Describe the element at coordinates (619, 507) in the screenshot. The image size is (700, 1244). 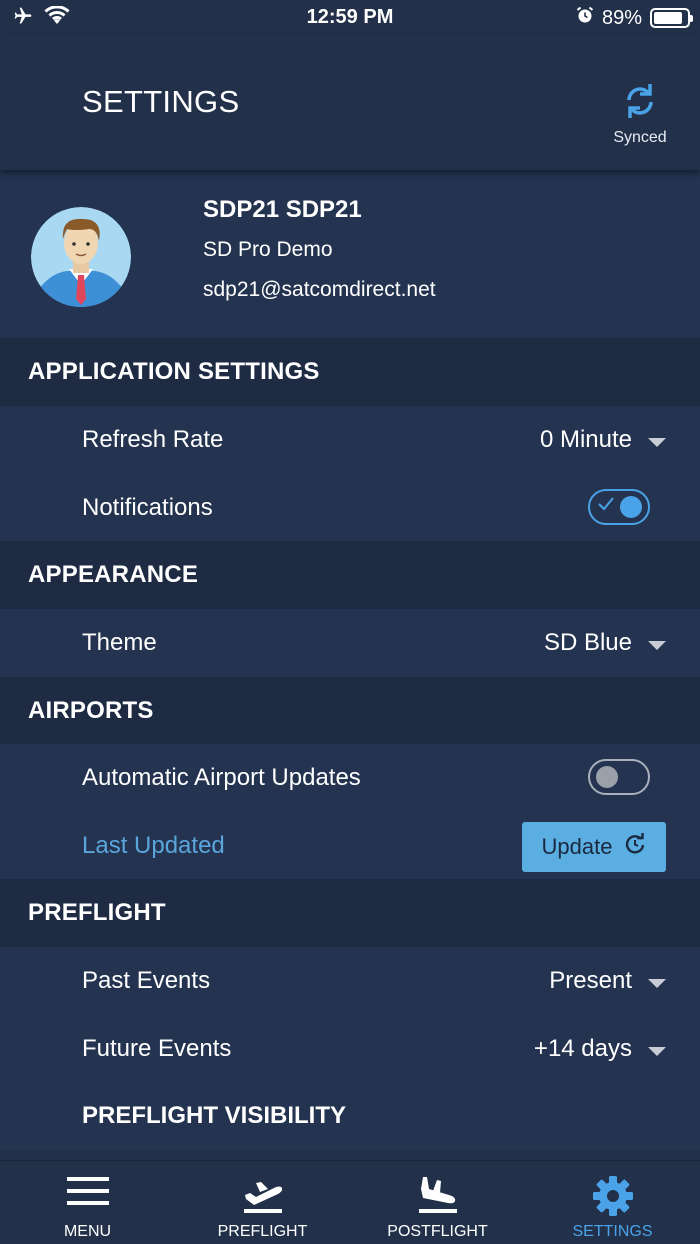
I see `notifications-toggle` at that location.